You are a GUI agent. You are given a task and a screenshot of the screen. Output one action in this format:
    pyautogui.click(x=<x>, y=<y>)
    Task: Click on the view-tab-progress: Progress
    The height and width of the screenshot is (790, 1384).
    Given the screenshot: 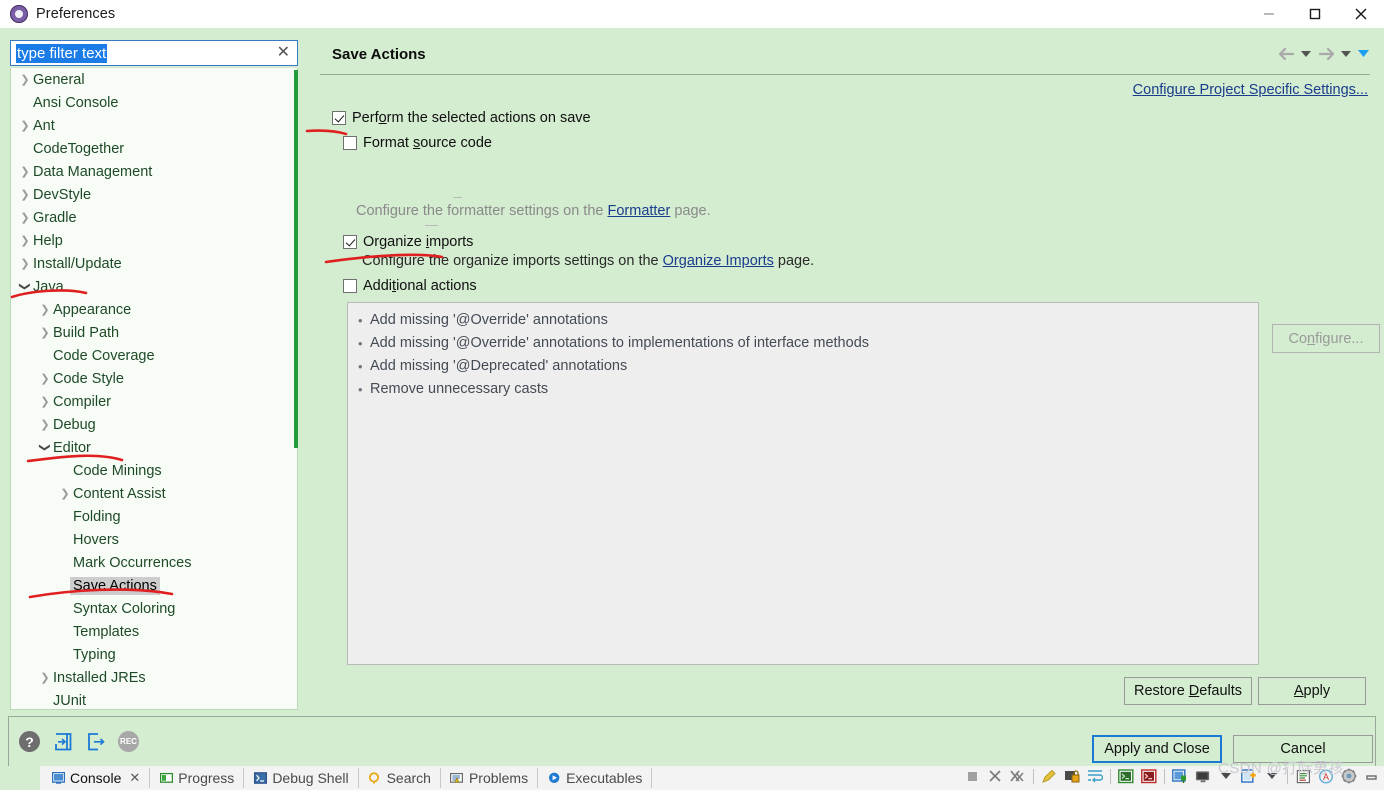 What is the action you would take?
    pyautogui.click(x=197, y=778)
    